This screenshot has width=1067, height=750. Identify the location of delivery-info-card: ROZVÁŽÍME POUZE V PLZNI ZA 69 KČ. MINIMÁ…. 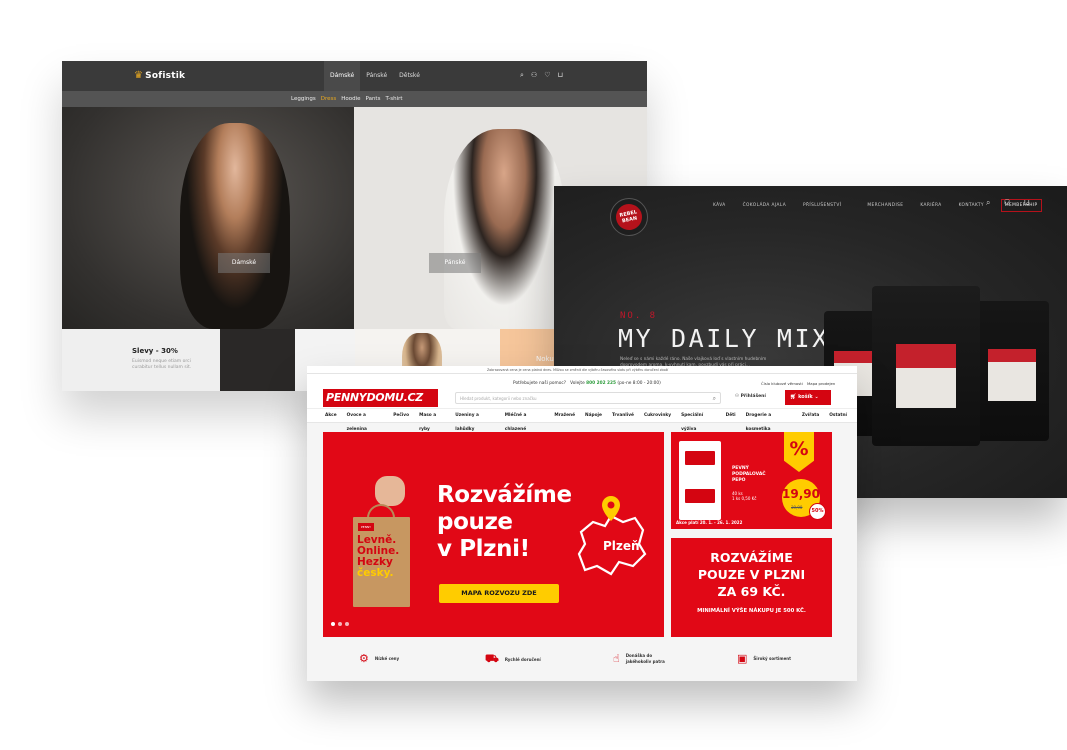
(751, 587).